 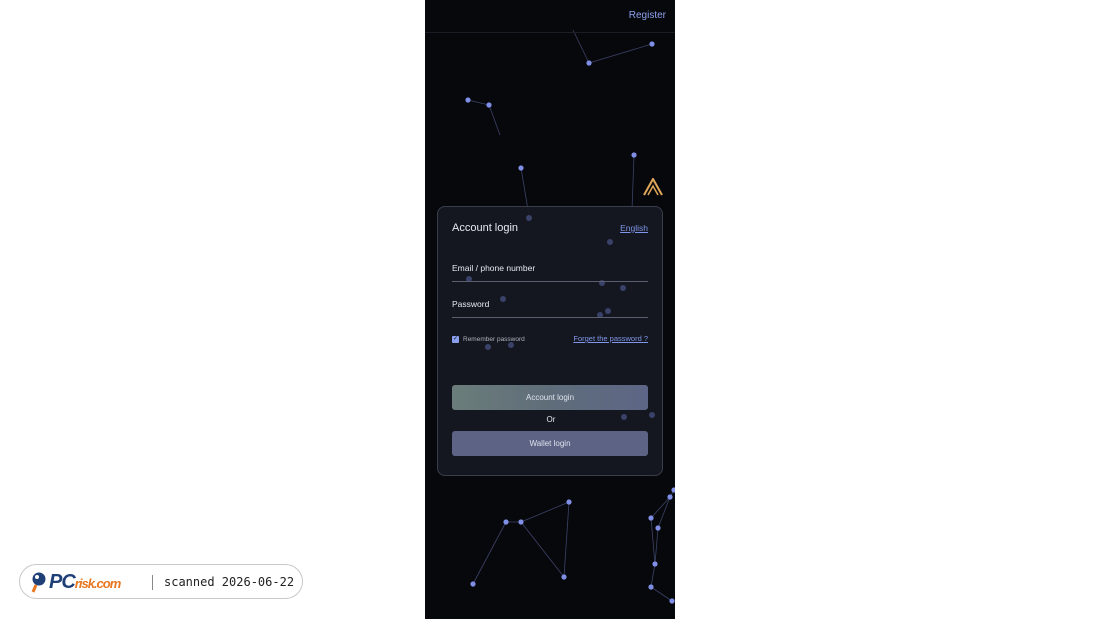 What do you see at coordinates (550, 272) in the screenshot?
I see `email-field: Email / phone number` at bounding box center [550, 272].